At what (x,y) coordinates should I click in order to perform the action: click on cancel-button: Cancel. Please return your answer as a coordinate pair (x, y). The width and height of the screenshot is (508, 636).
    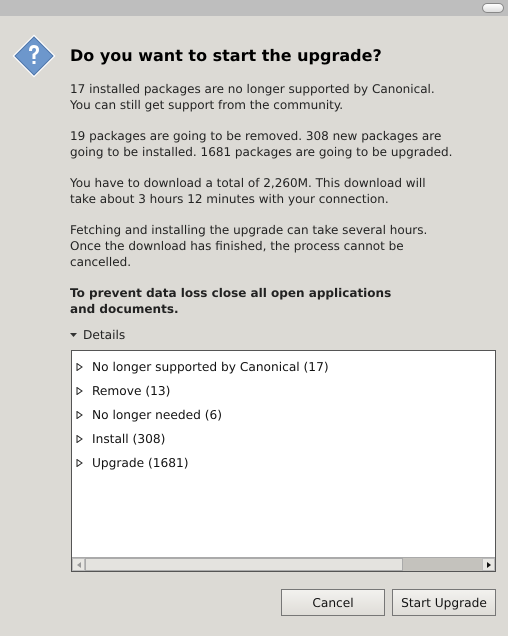
    Looking at the image, I should click on (333, 602).